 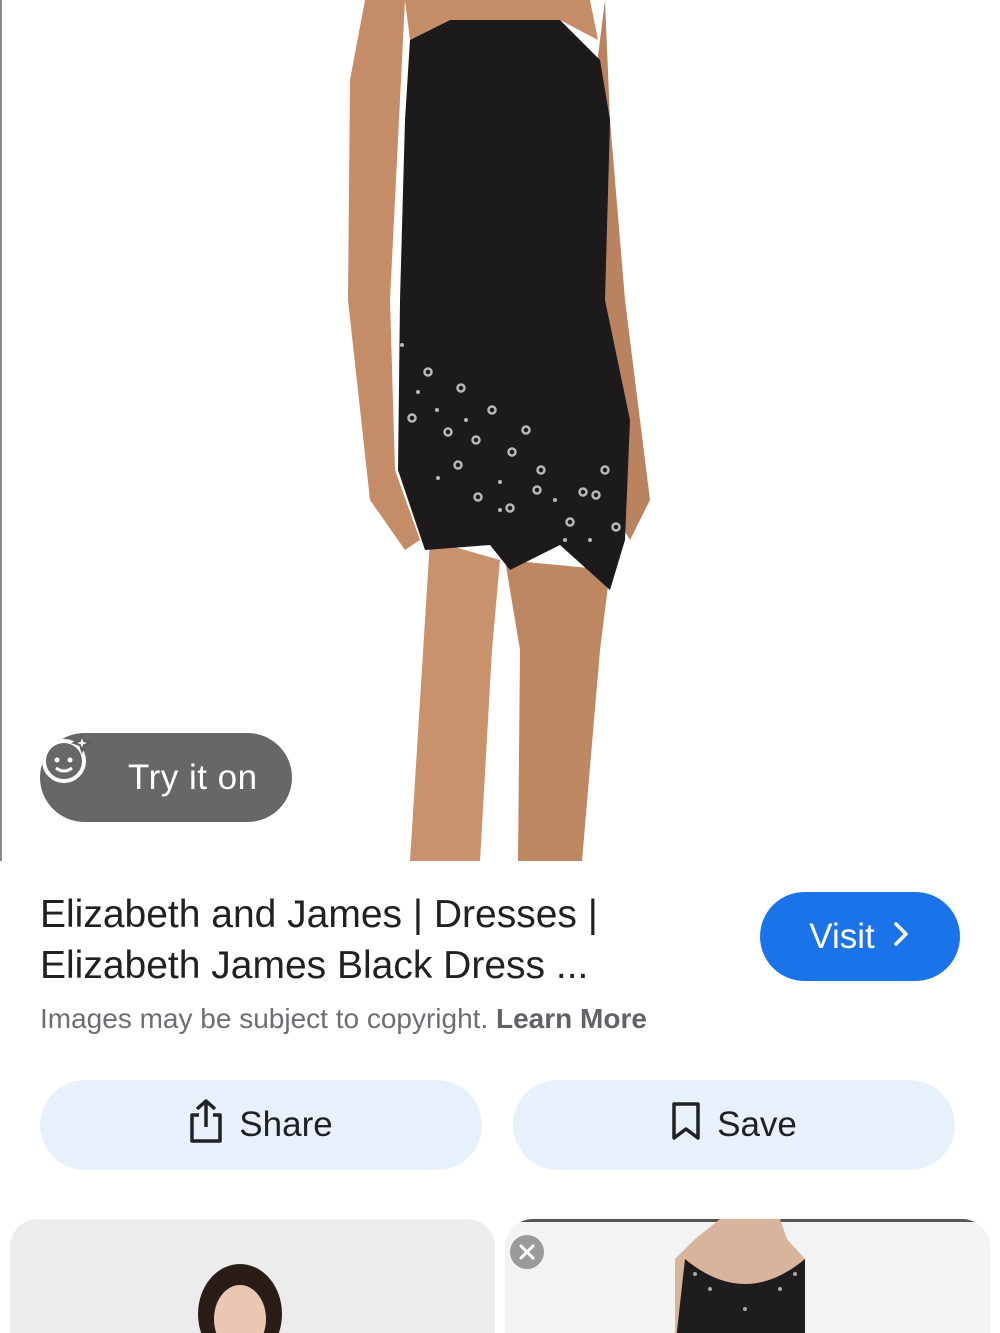 What do you see at coordinates (286, 1124) in the screenshot?
I see `share-label: Share` at bounding box center [286, 1124].